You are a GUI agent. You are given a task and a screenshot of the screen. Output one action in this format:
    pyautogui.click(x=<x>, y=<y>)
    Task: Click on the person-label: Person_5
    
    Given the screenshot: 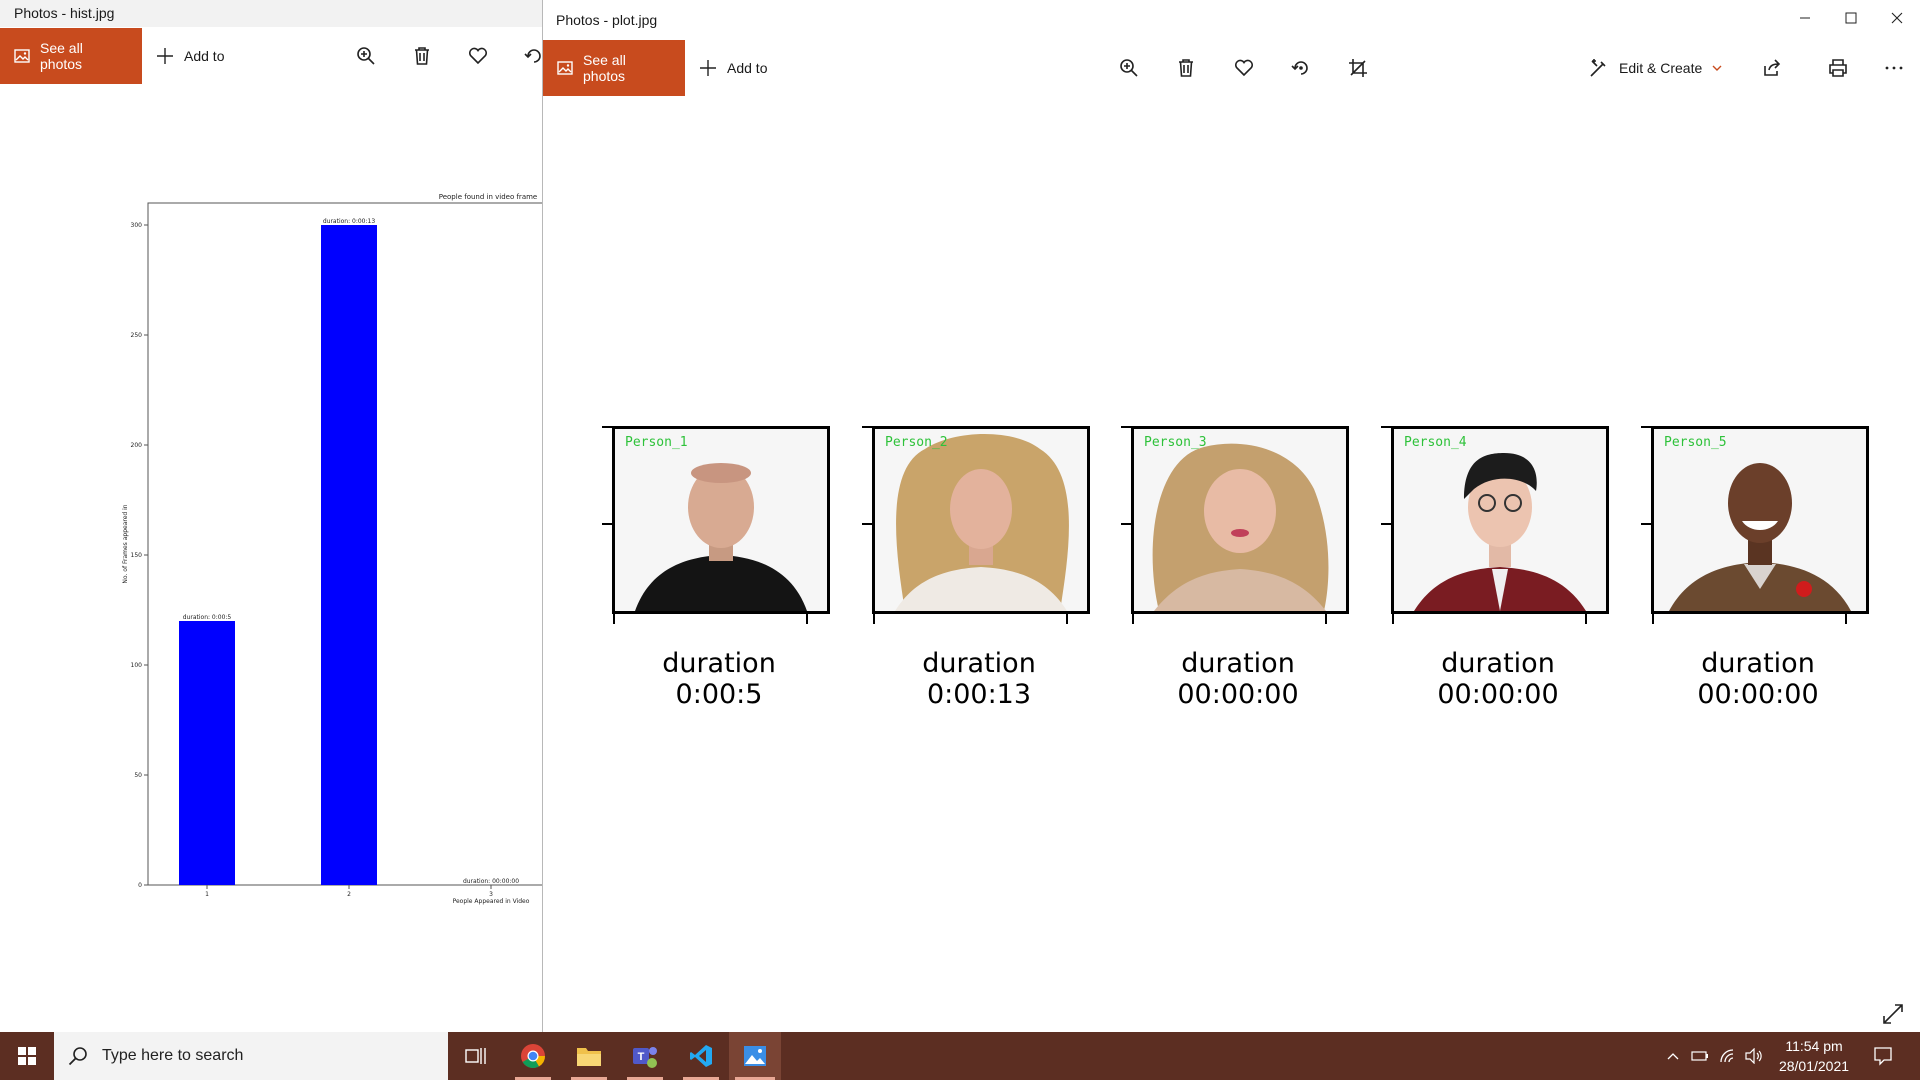 What is the action you would take?
    pyautogui.click(x=1695, y=442)
    